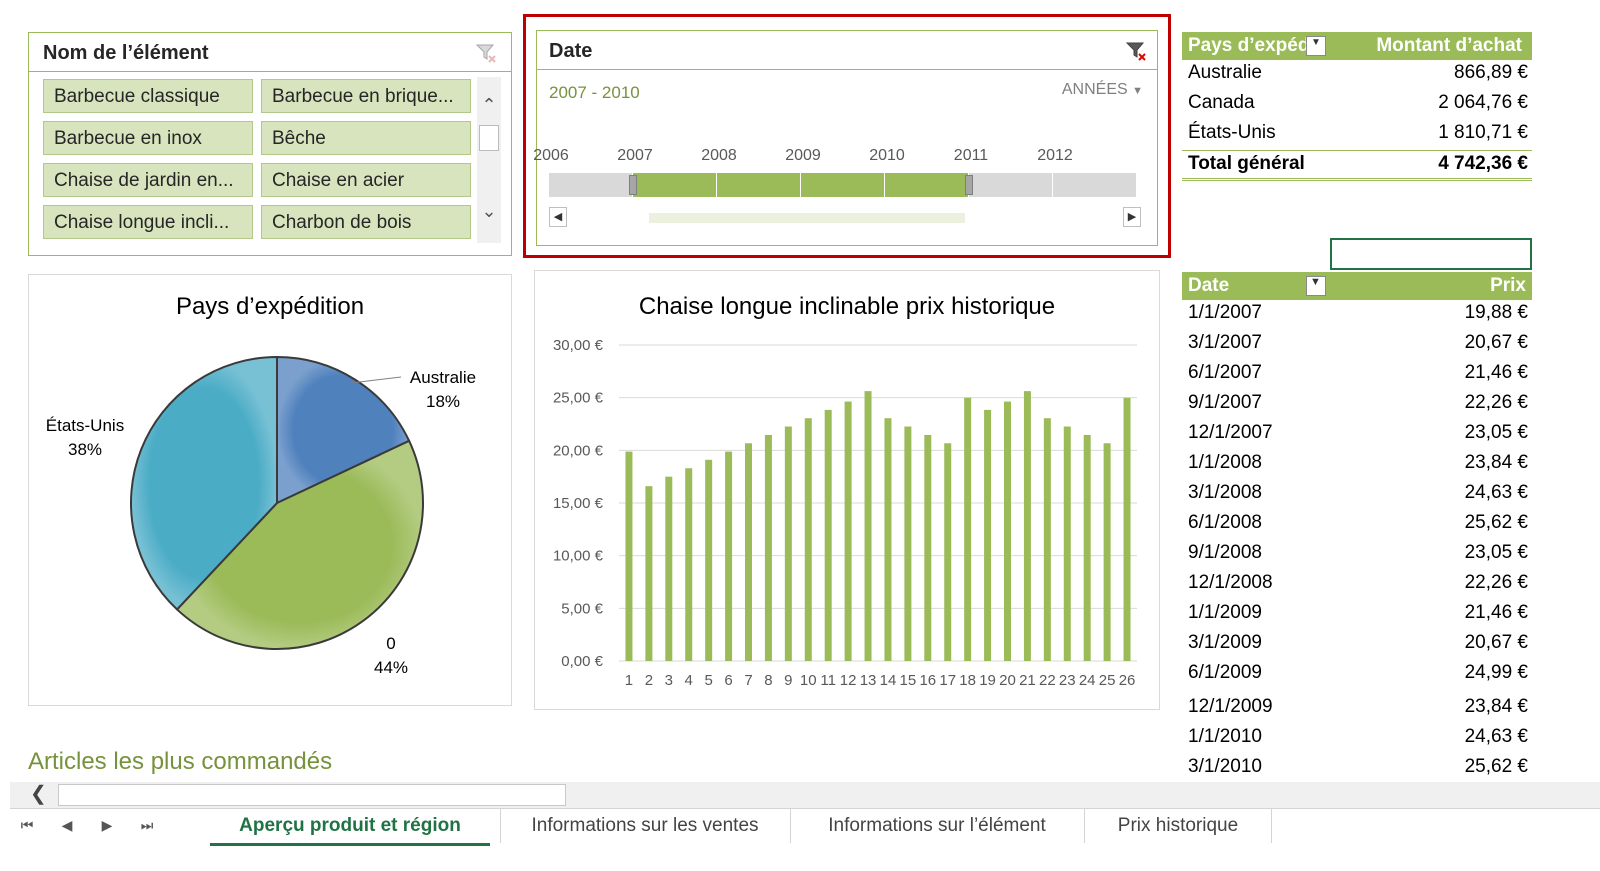  What do you see at coordinates (633, 185) in the screenshot?
I see `timeline-start-handle` at bounding box center [633, 185].